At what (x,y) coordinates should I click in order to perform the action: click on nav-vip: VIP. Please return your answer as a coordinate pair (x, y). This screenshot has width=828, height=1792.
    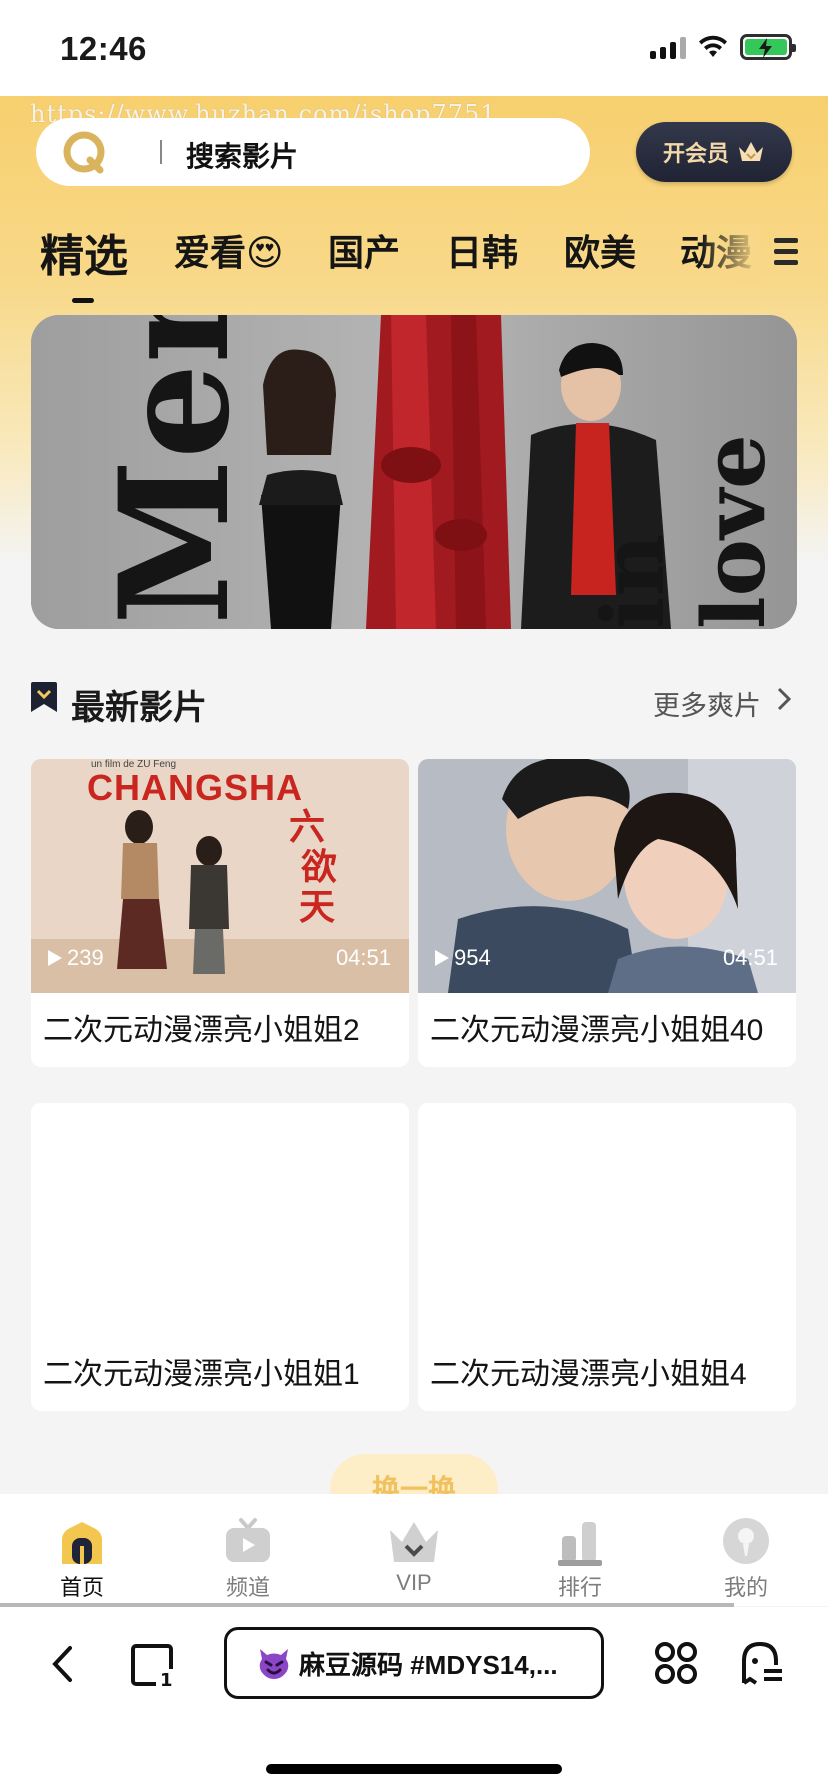
    Looking at the image, I should click on (414, 1555).